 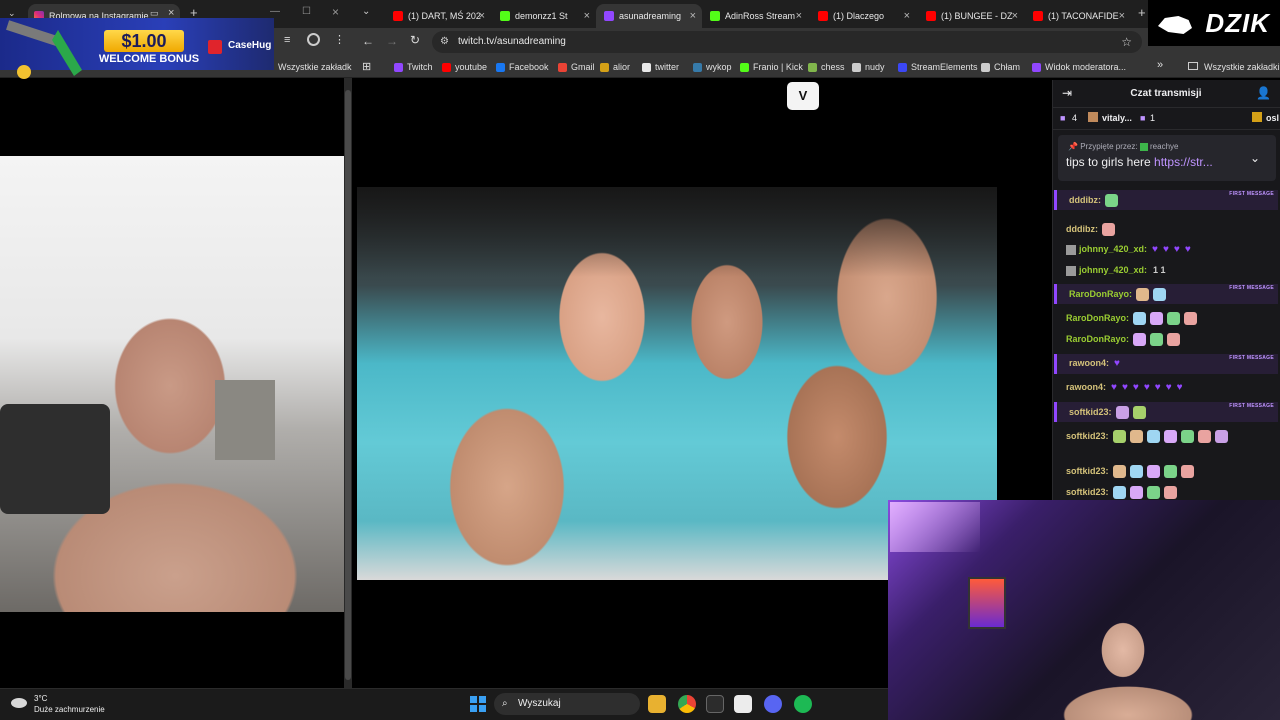 I want to click on bookmark-8: chess, so click(x=826, y=67).